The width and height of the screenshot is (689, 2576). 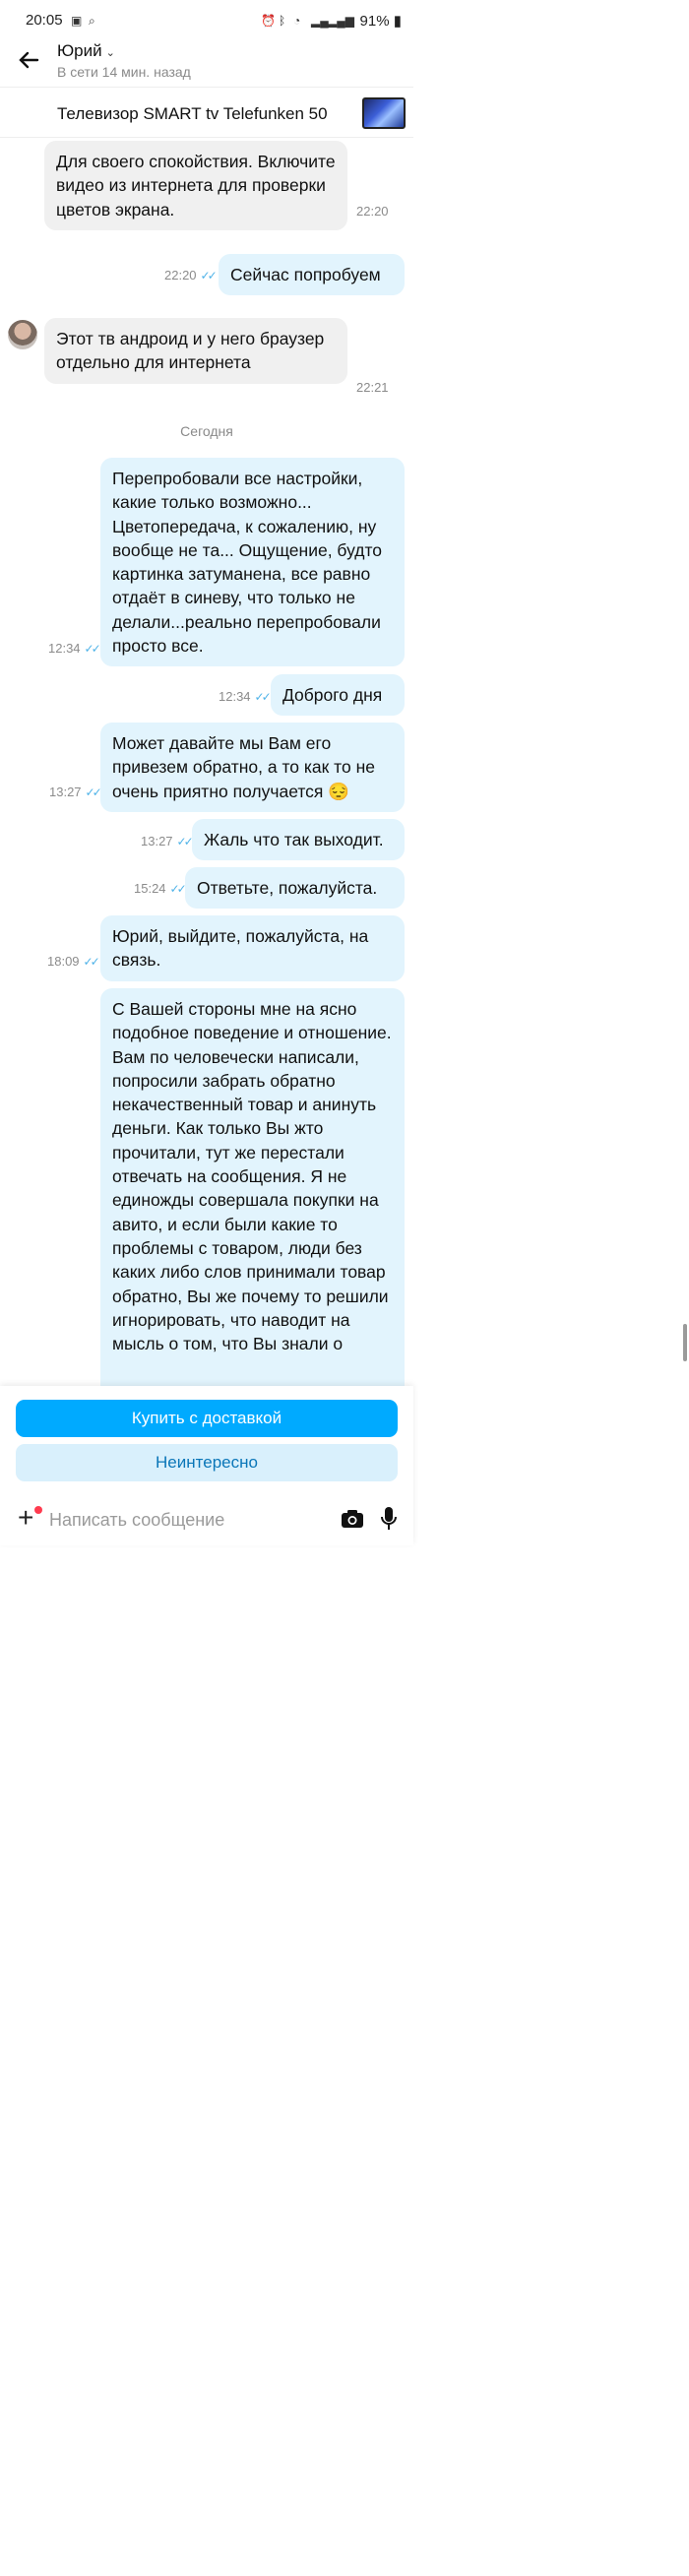 What do you see at coordinates (22, 334) in the screenshot?
I see `contact-avatar` at bounding box center [22, 334].